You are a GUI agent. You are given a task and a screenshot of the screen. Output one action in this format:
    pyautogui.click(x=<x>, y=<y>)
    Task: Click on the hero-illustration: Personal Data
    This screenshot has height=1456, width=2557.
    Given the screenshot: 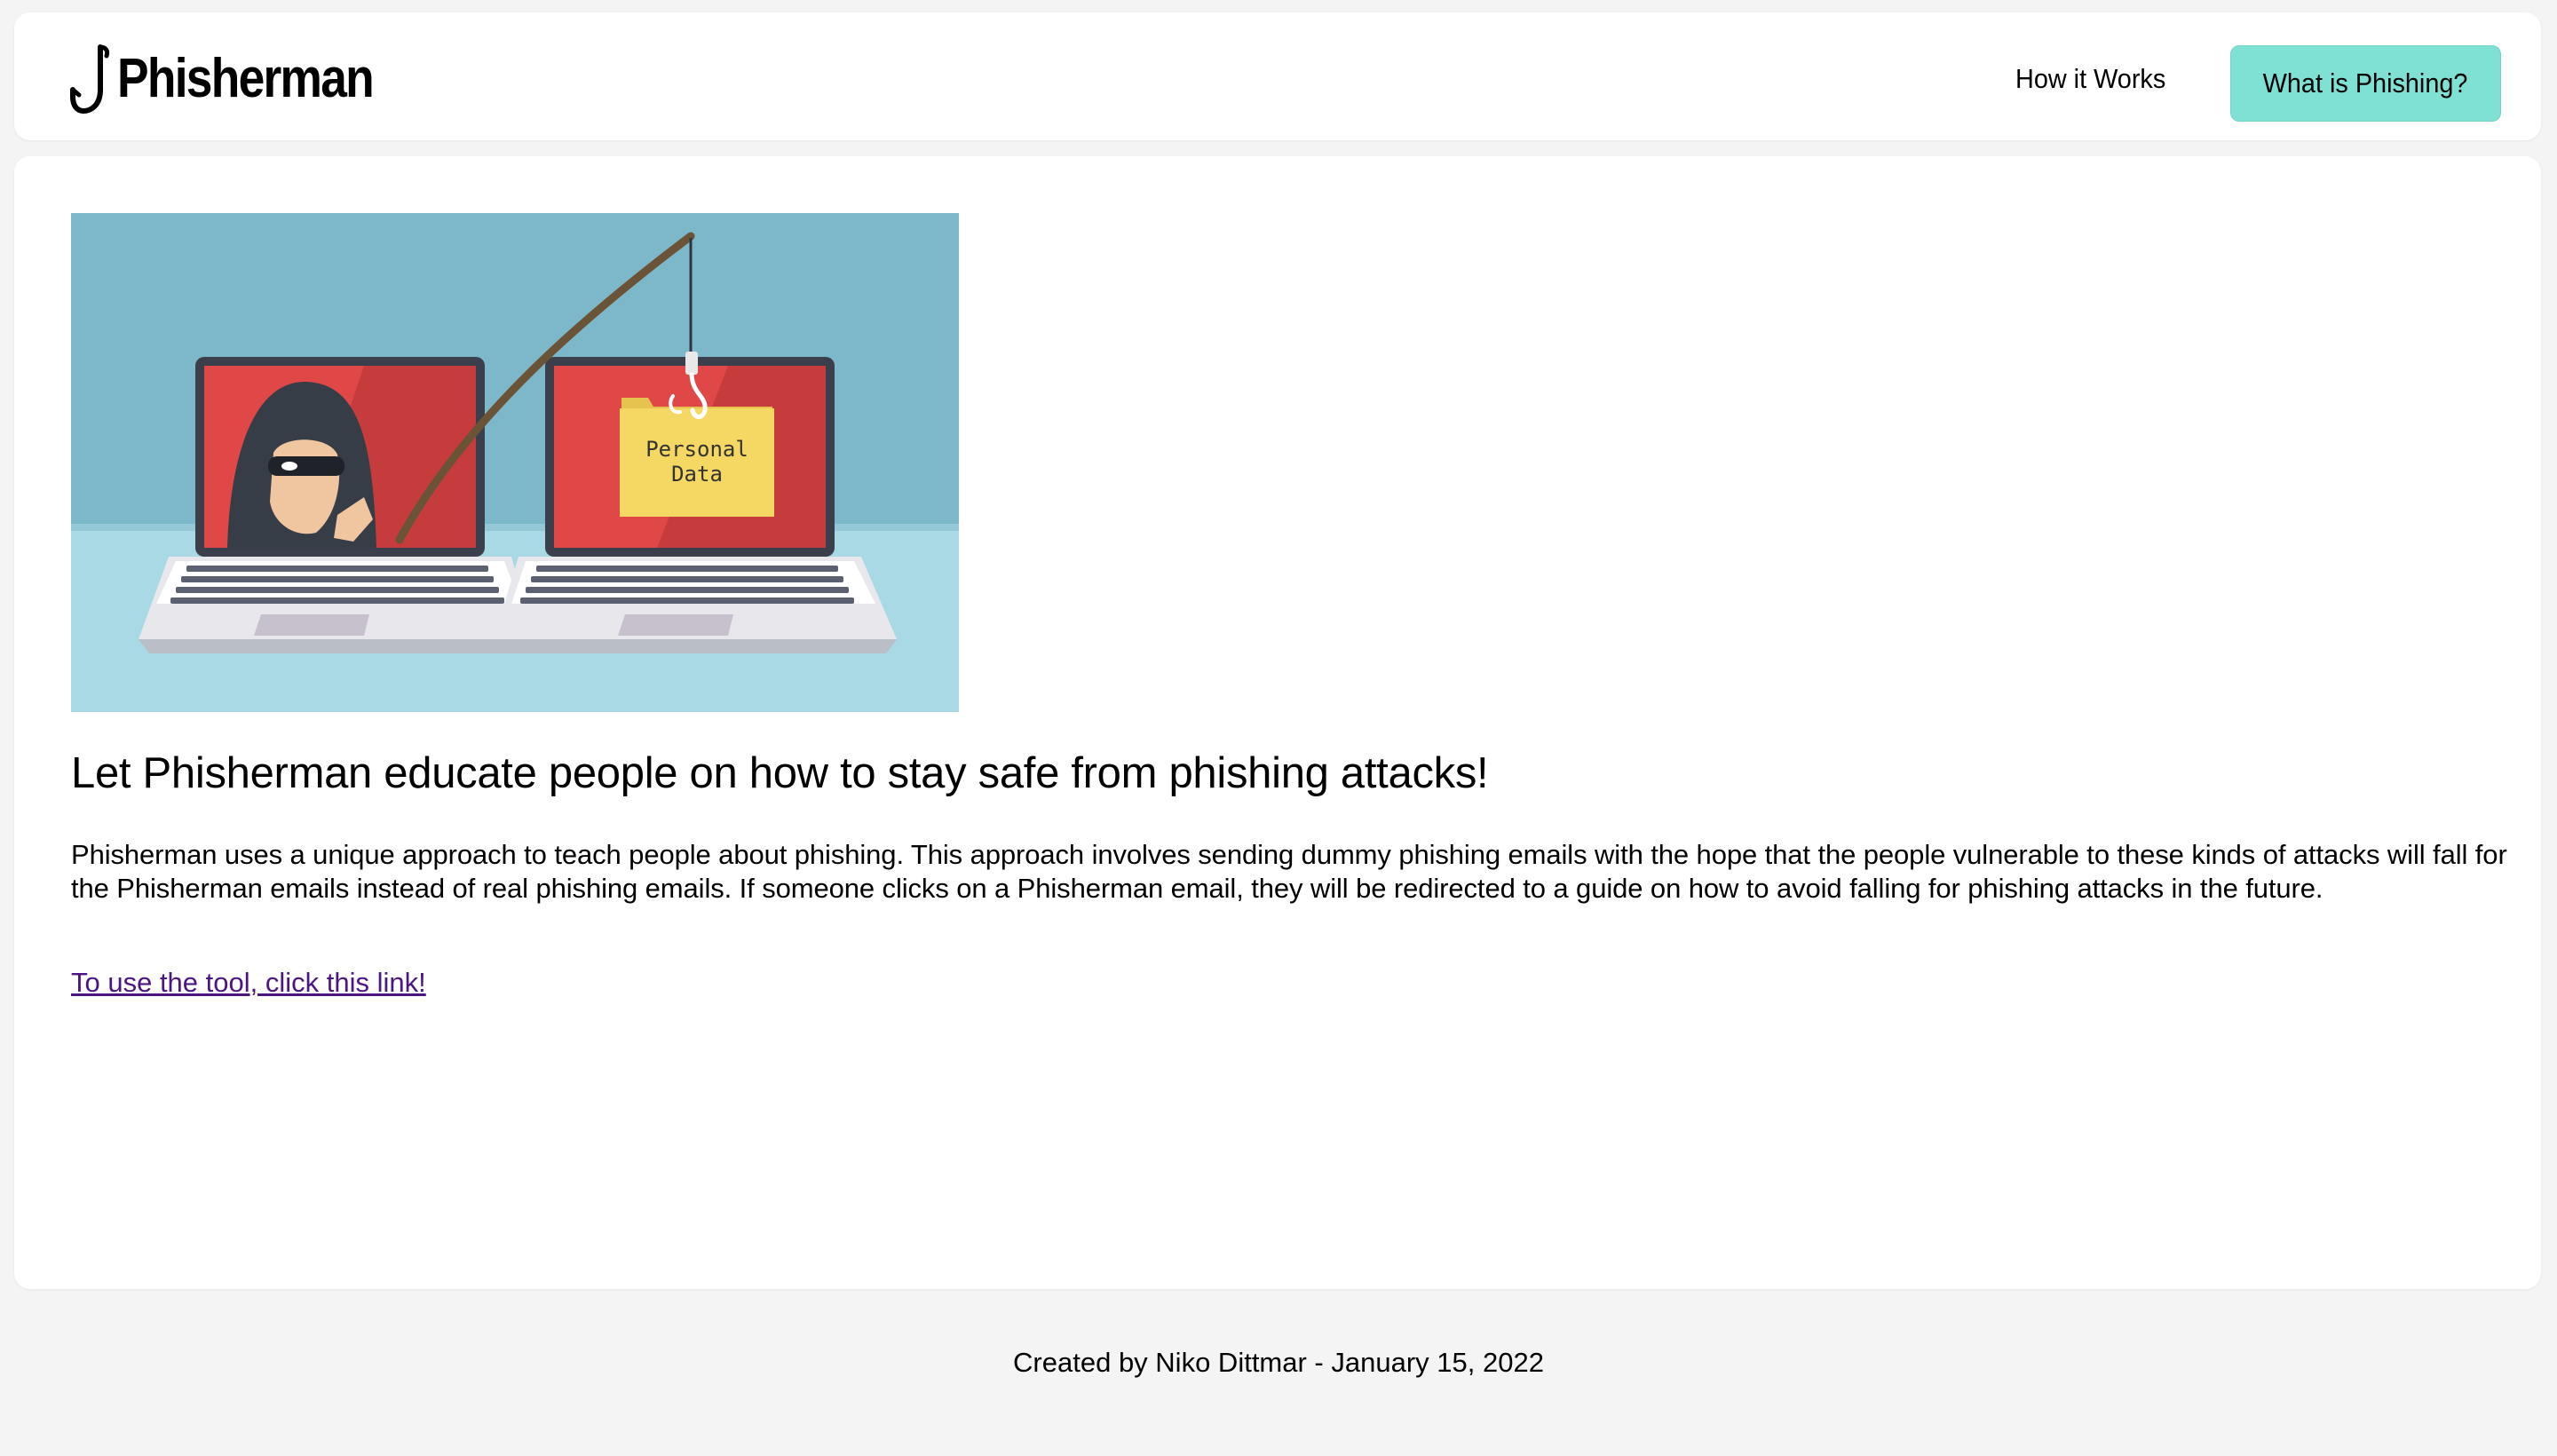 What is the action you would take?
    pyautogui.click(x=515, y=462)
    